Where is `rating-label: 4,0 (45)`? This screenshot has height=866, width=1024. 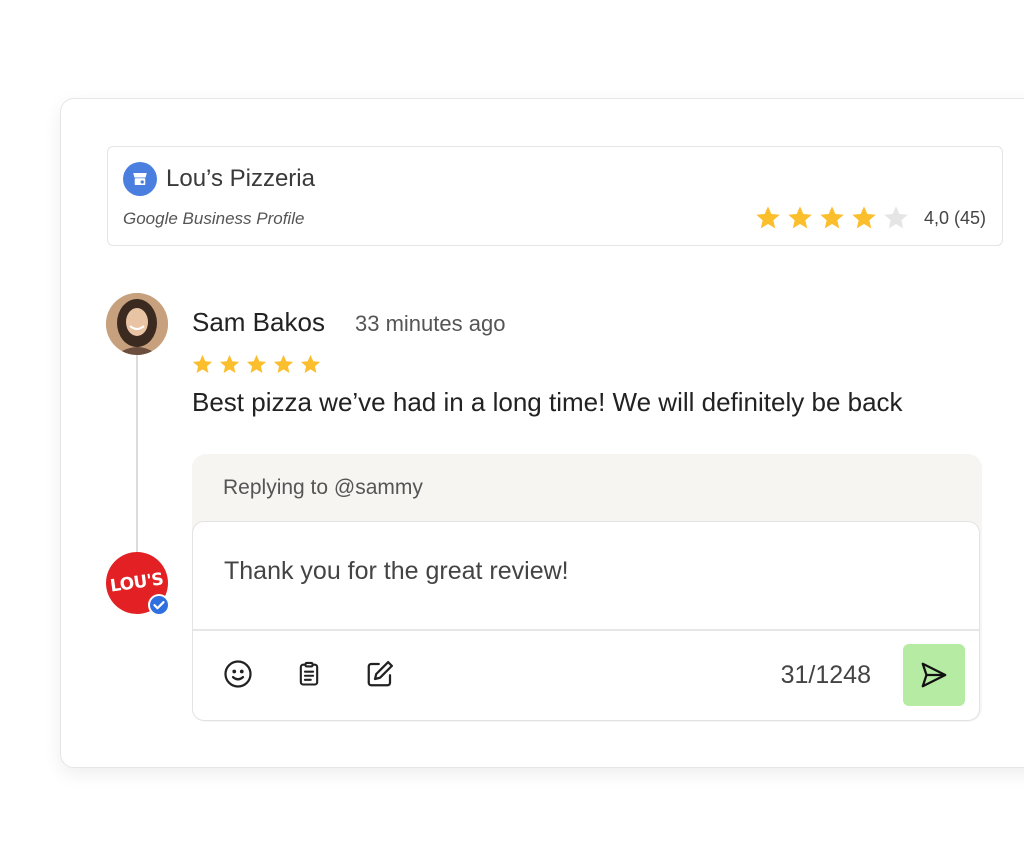 rating-label: 4,0 (45) is located at coordinates (954, 217).